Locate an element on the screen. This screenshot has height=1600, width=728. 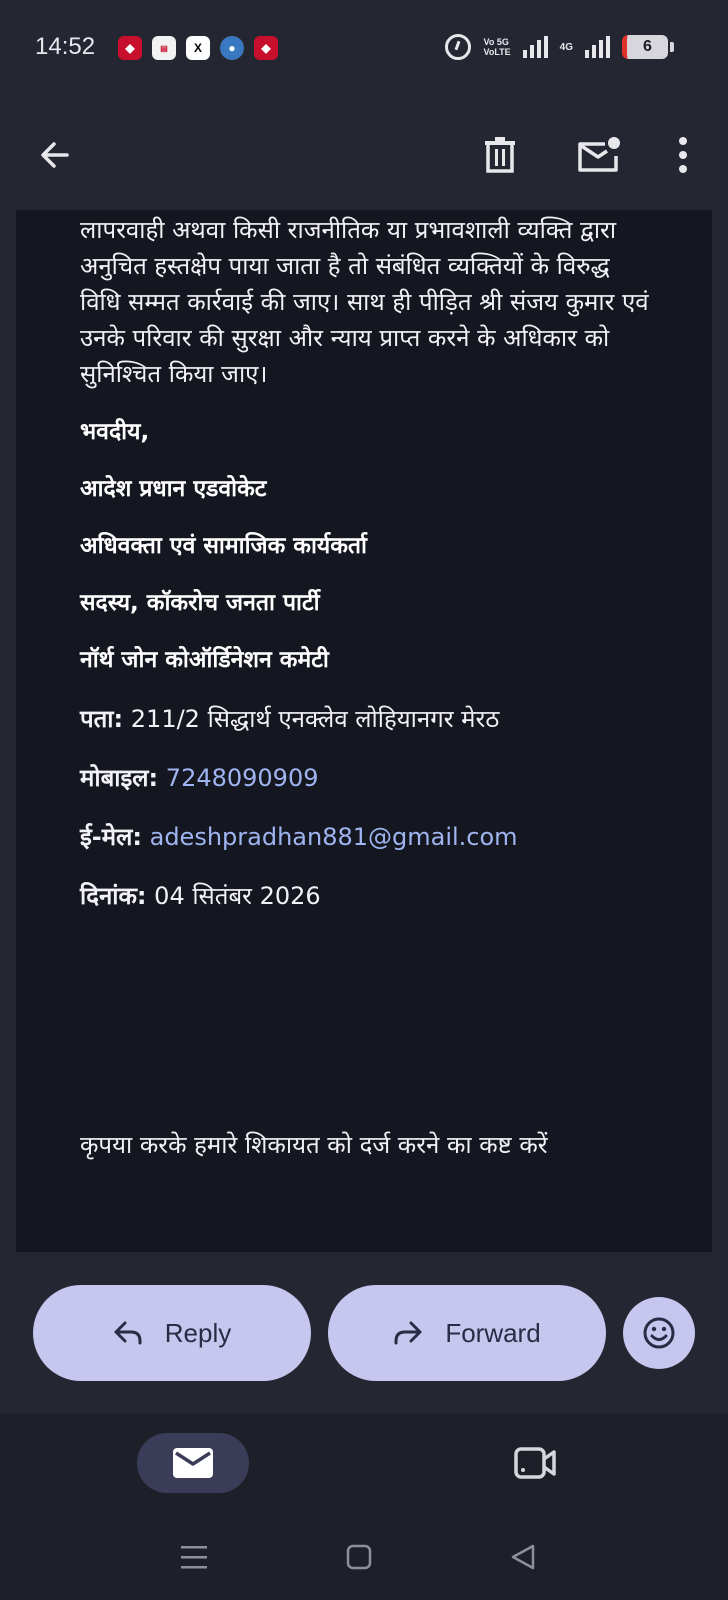
more-options-button is located at coordinates (683, 155).